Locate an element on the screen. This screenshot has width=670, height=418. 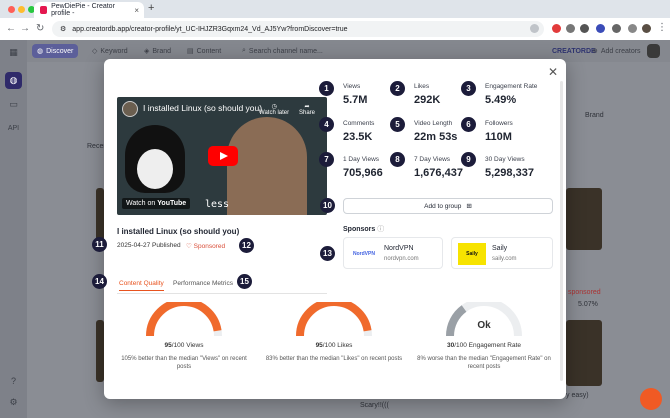
saily-logo: Saily is located at coordinates (472, 254).